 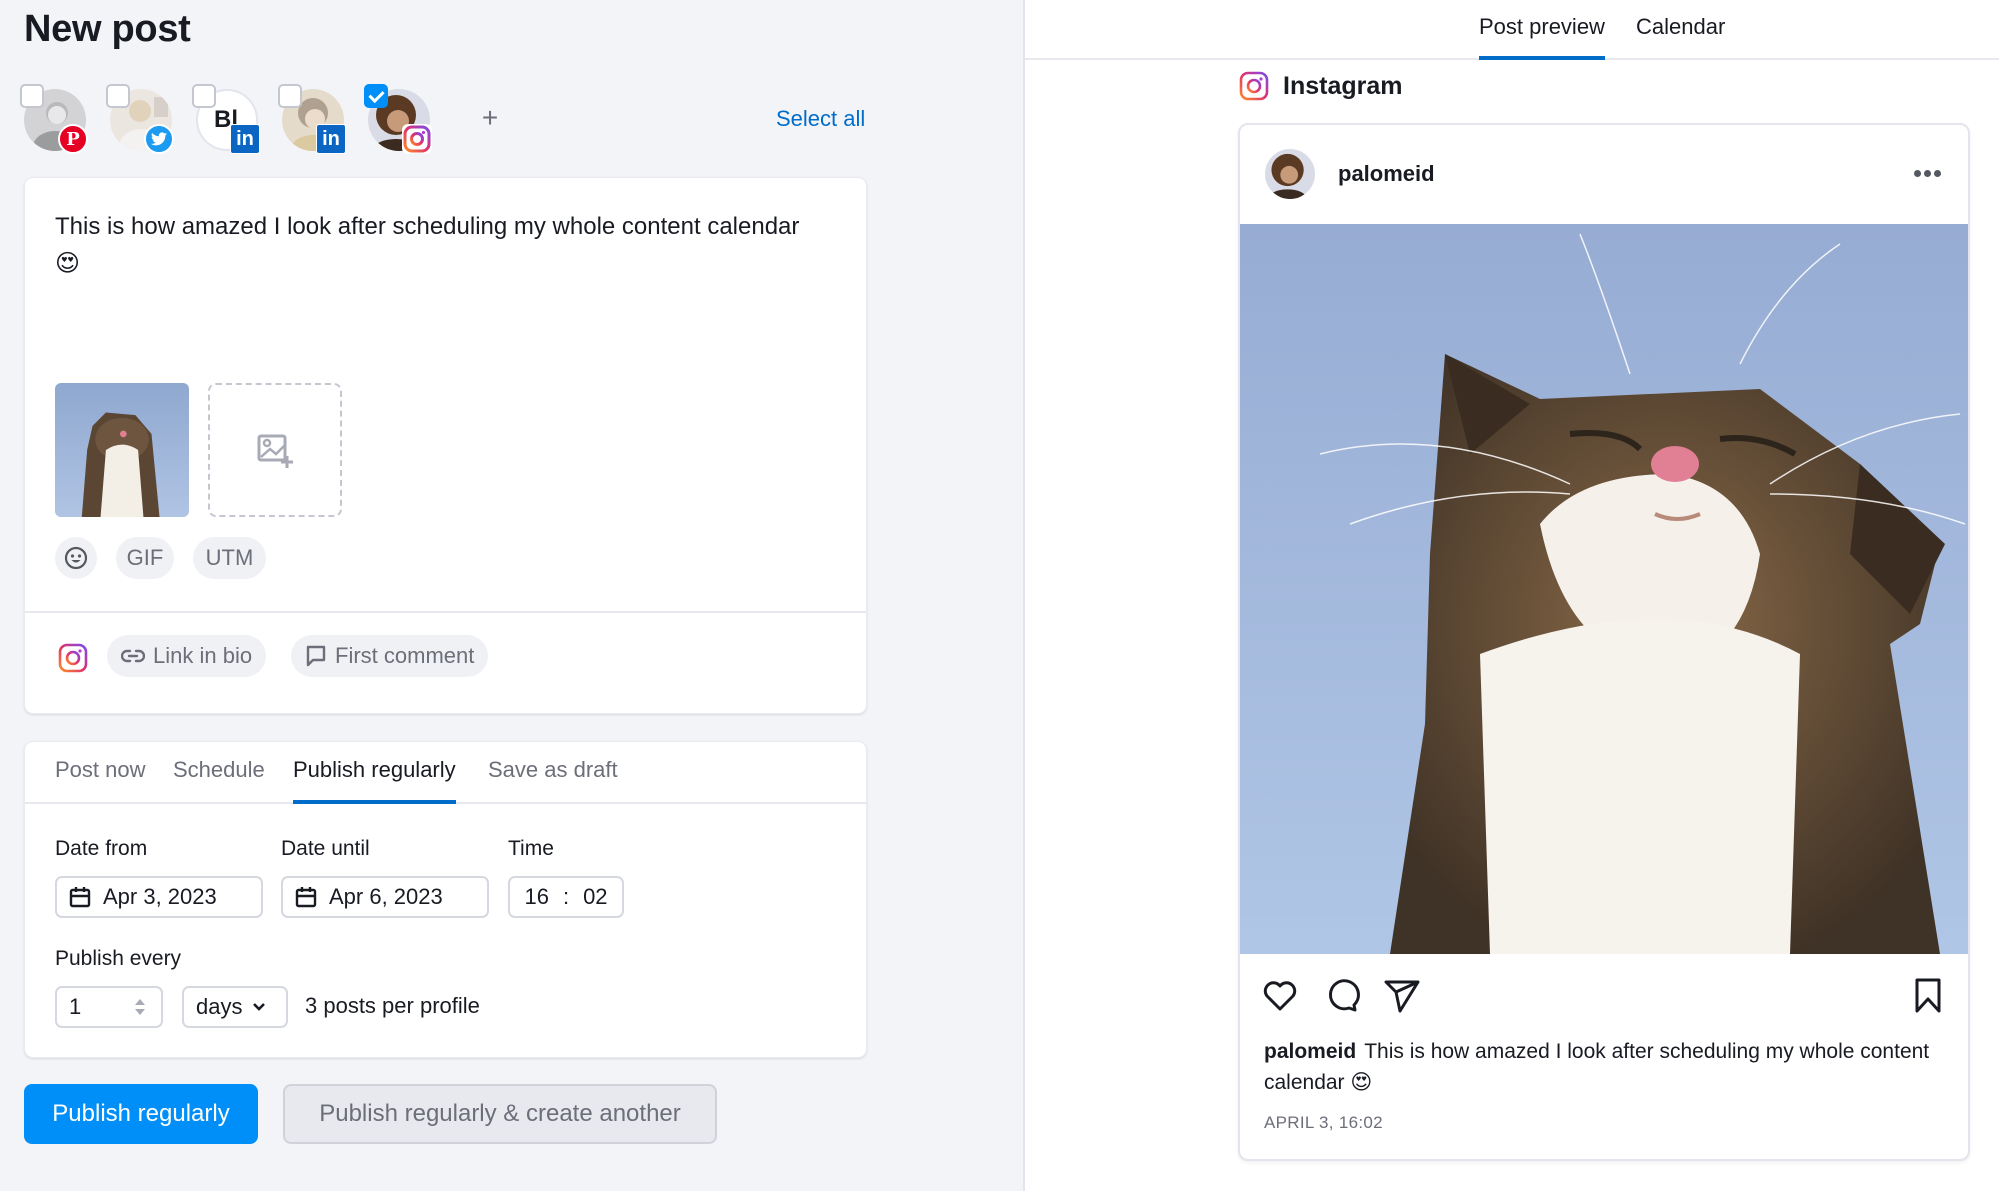 What do you see at coordinates (1280, 995) in the screenshot?
I see `heart-icon` at bounding box center [1280, 995].